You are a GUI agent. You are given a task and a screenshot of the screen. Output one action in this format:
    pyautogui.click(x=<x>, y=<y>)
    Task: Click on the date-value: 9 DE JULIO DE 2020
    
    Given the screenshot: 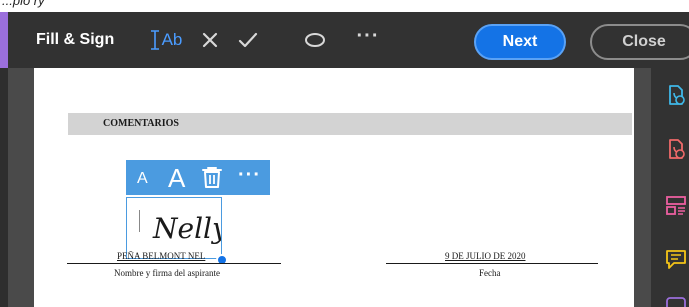 What is the action you would take?
    pyautogui.click(x=485, y=256)
    